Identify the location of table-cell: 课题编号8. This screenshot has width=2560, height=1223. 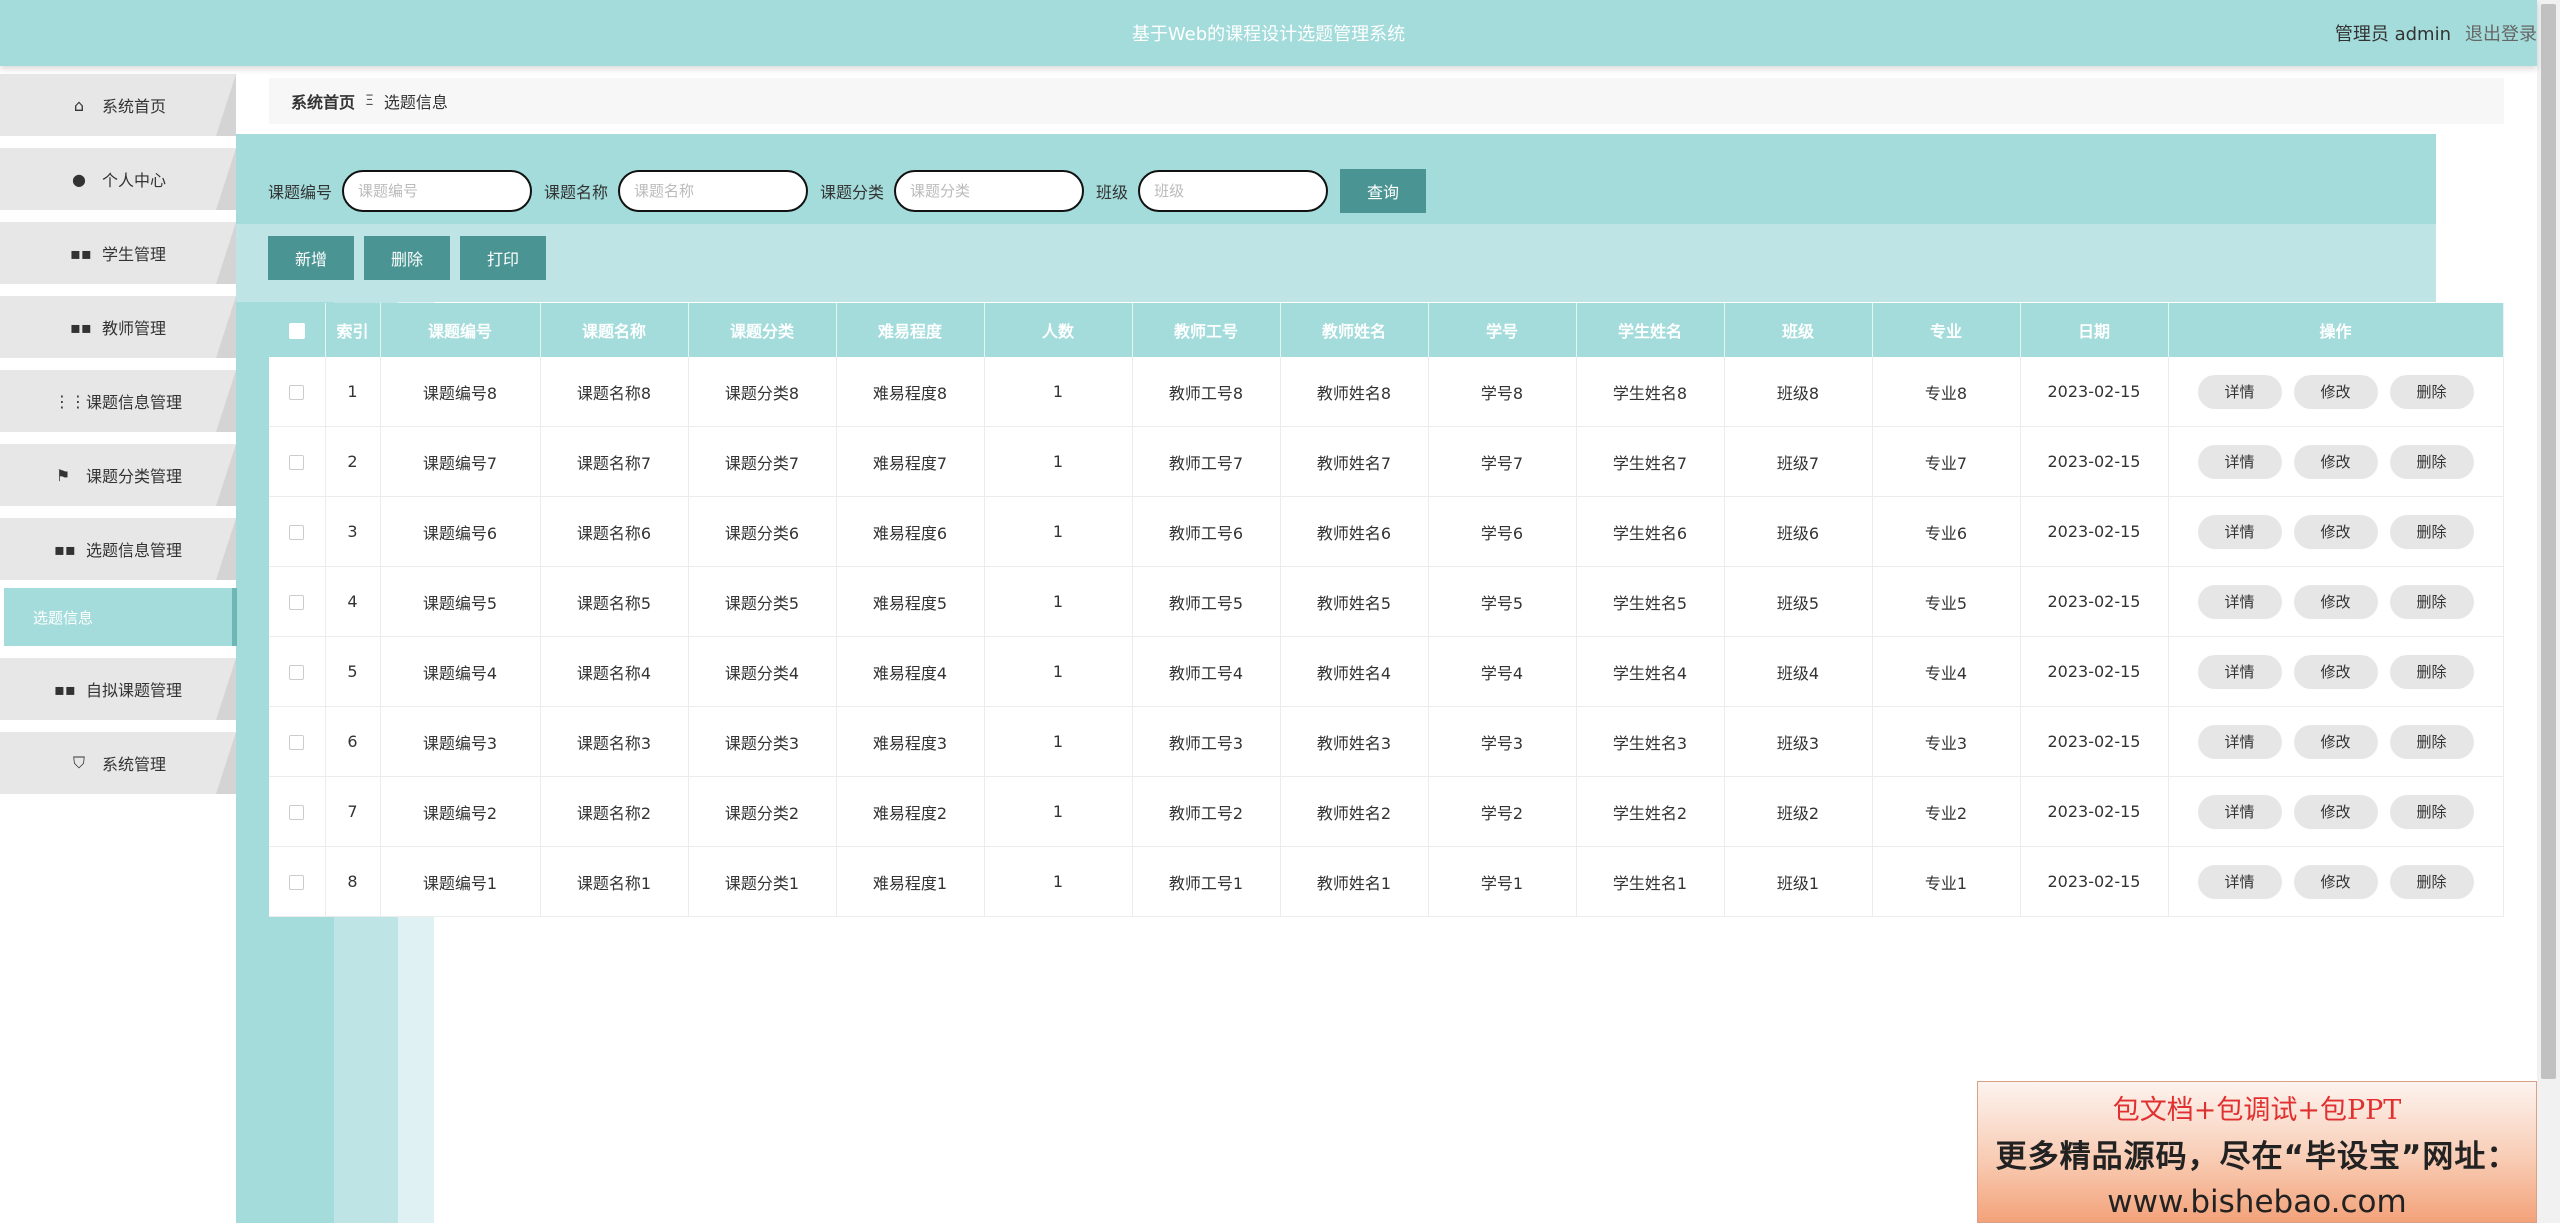
(460, 392).